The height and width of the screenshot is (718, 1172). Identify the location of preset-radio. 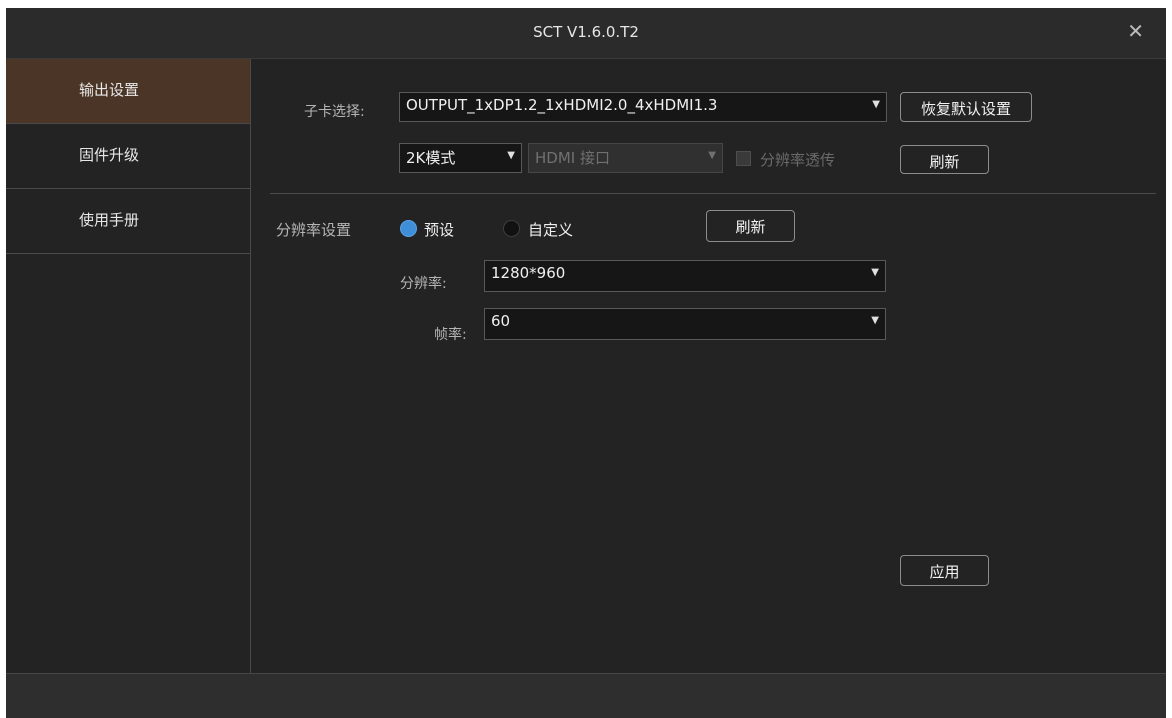
(408, 228).